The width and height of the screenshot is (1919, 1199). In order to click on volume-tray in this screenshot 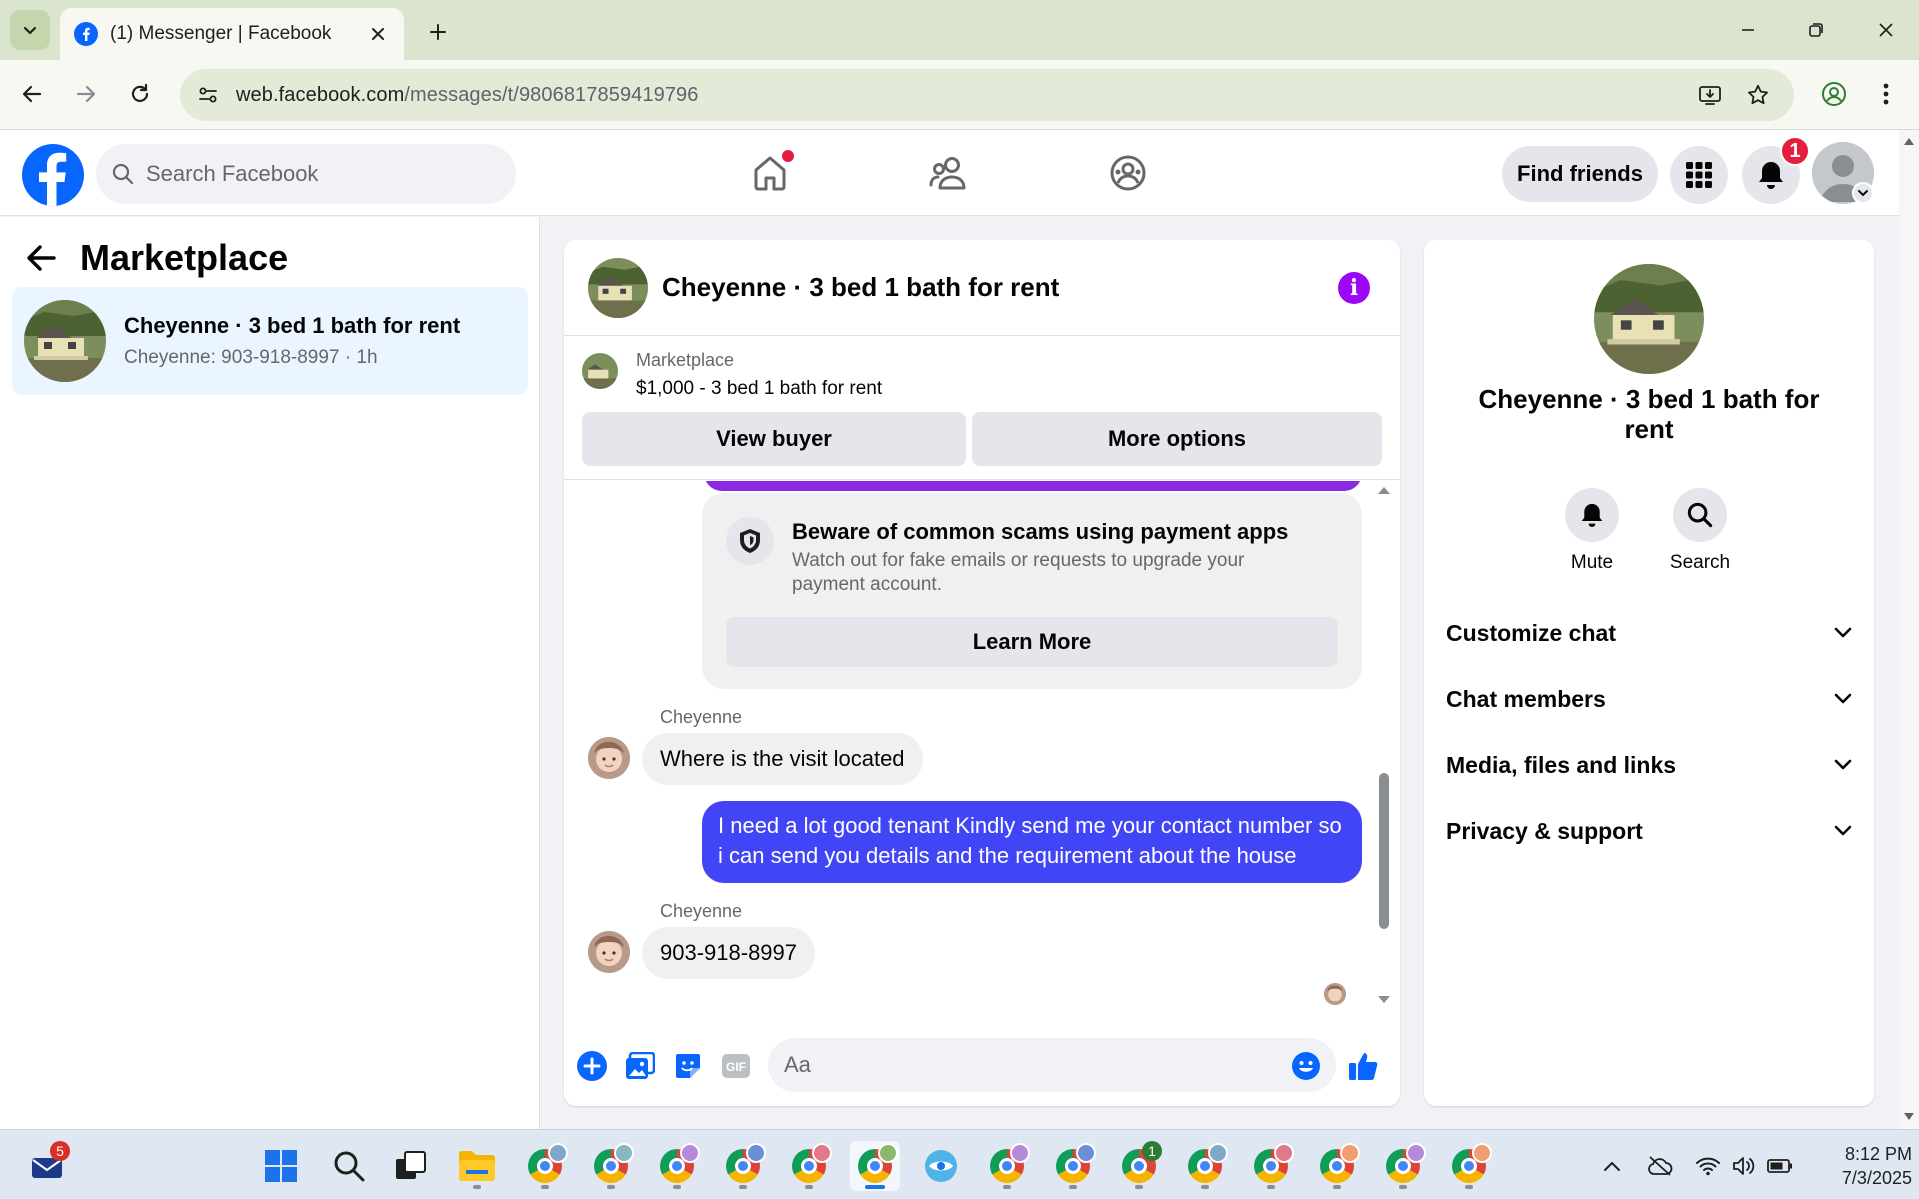, I will do `click(1744, 1166)`.